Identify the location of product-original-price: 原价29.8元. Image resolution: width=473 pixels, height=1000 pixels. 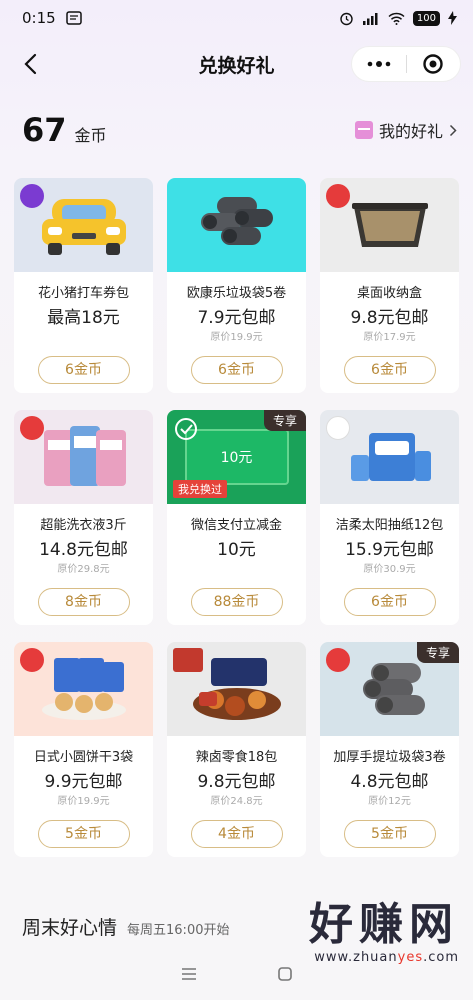
(83, 569).